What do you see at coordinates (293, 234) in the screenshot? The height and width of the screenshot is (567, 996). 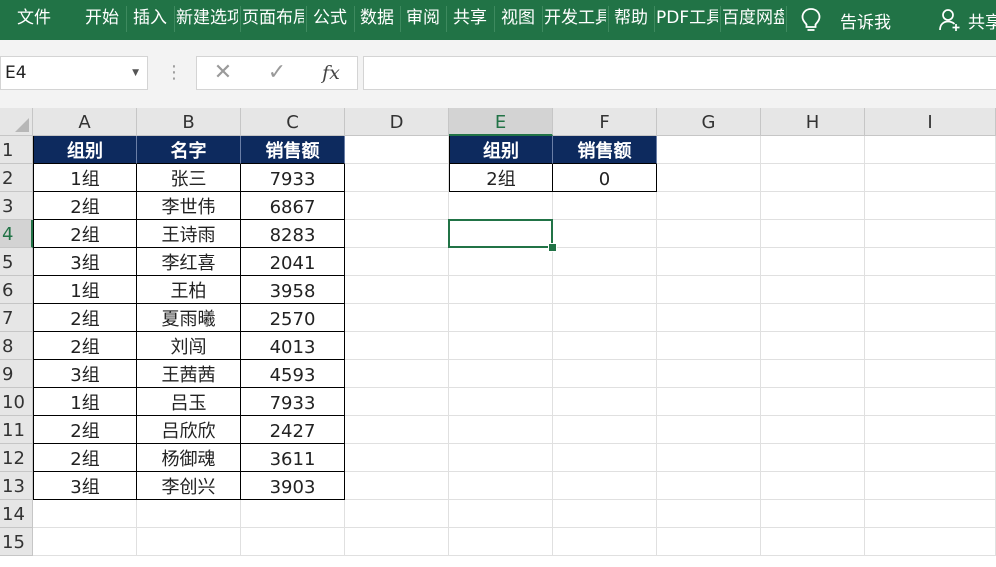 I see `table-cell: 8283` at bounding box center [293, 234].